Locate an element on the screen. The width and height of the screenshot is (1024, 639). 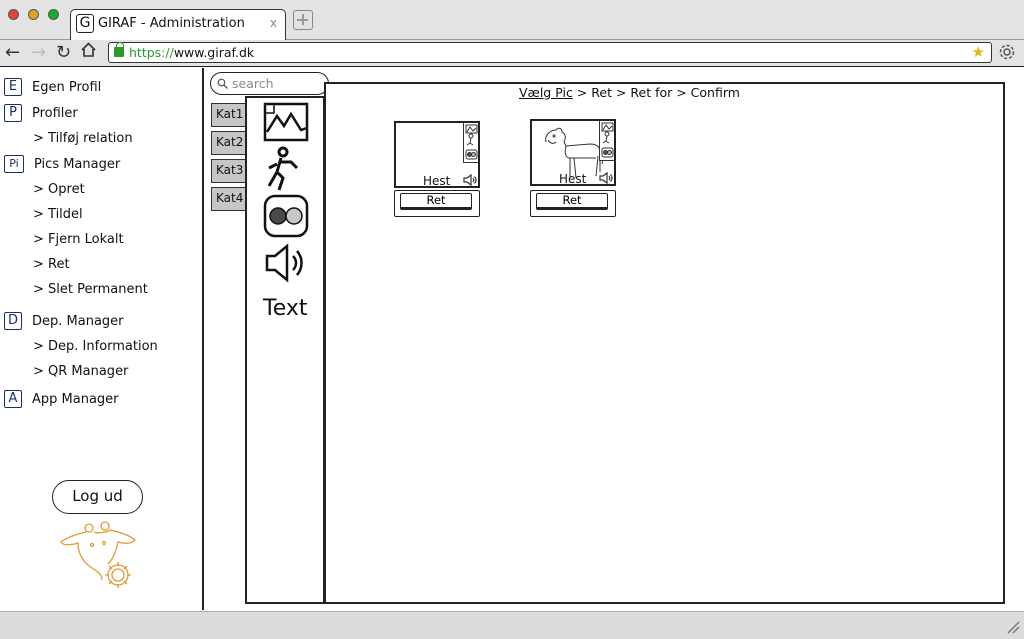
sidebar-subitem-ret: > Ret is located at coordinates (51, 264).